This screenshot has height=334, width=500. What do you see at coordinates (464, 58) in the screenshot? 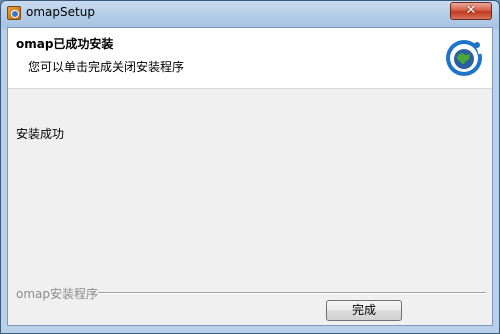
I see `globe-logo-icon` at bounding box center [464, 58].